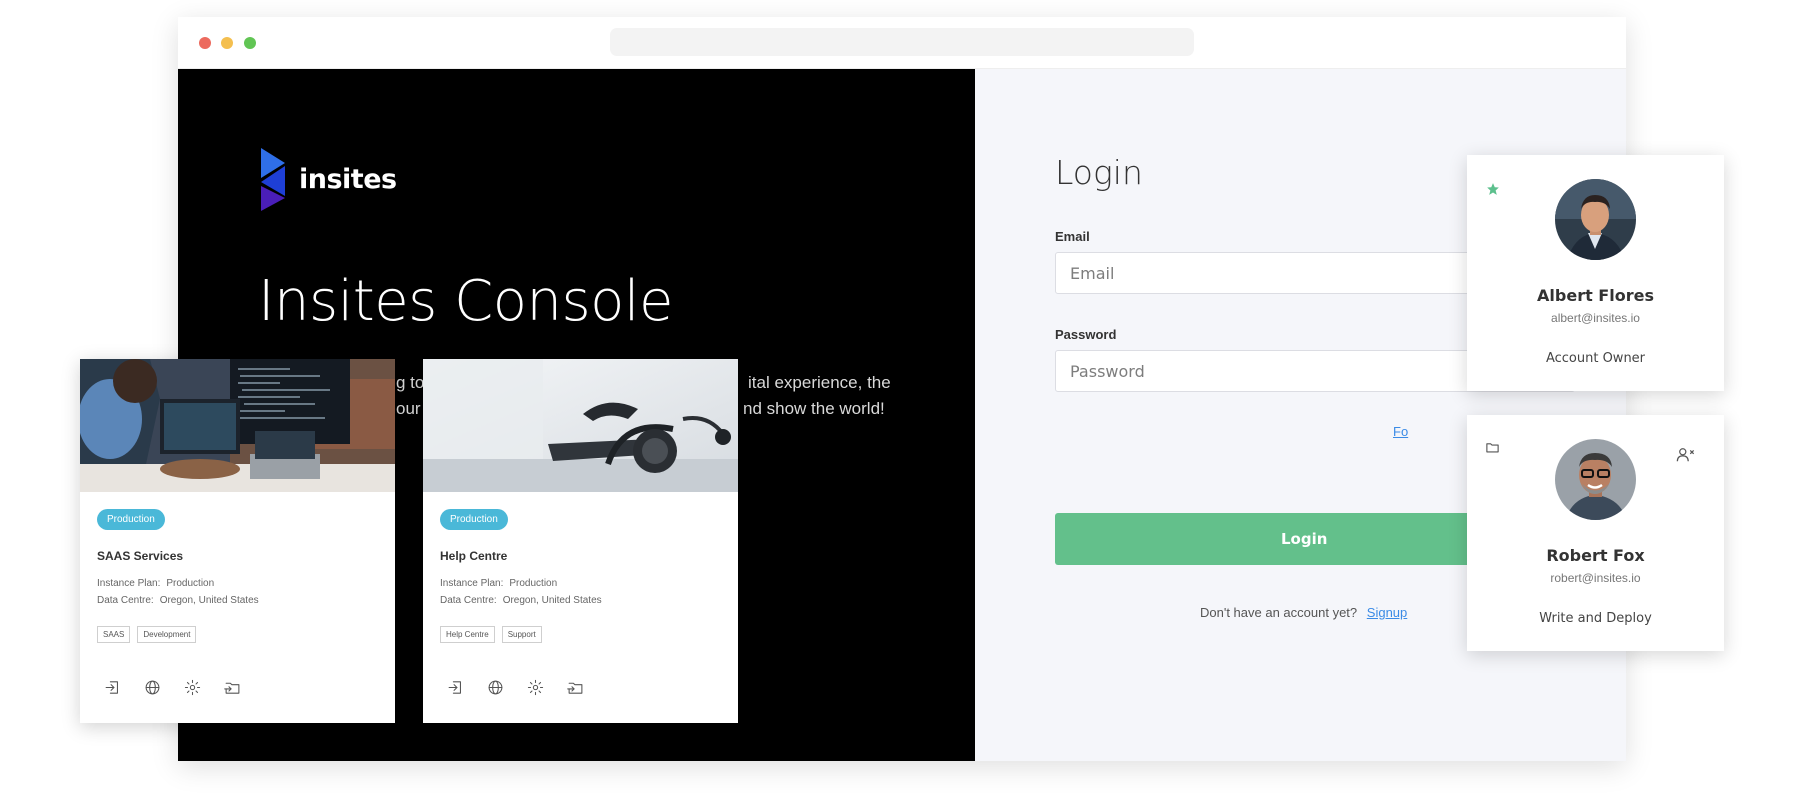 The width and height of the screenshot is (1794, 800). Describe the element at coordinates (237, 425) in the screenshot. I see `developer-workstation-image` at that location.